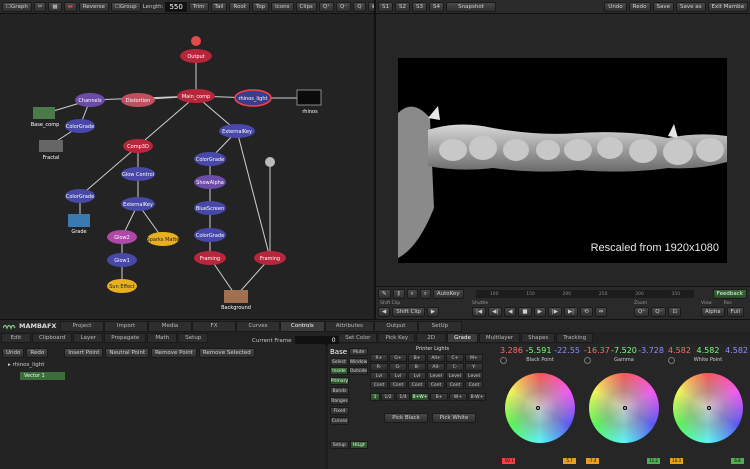 Image resolution: width=750 pixels, height=469 pixels. I want to click on pen-icon: ✎, so click(384, 294).